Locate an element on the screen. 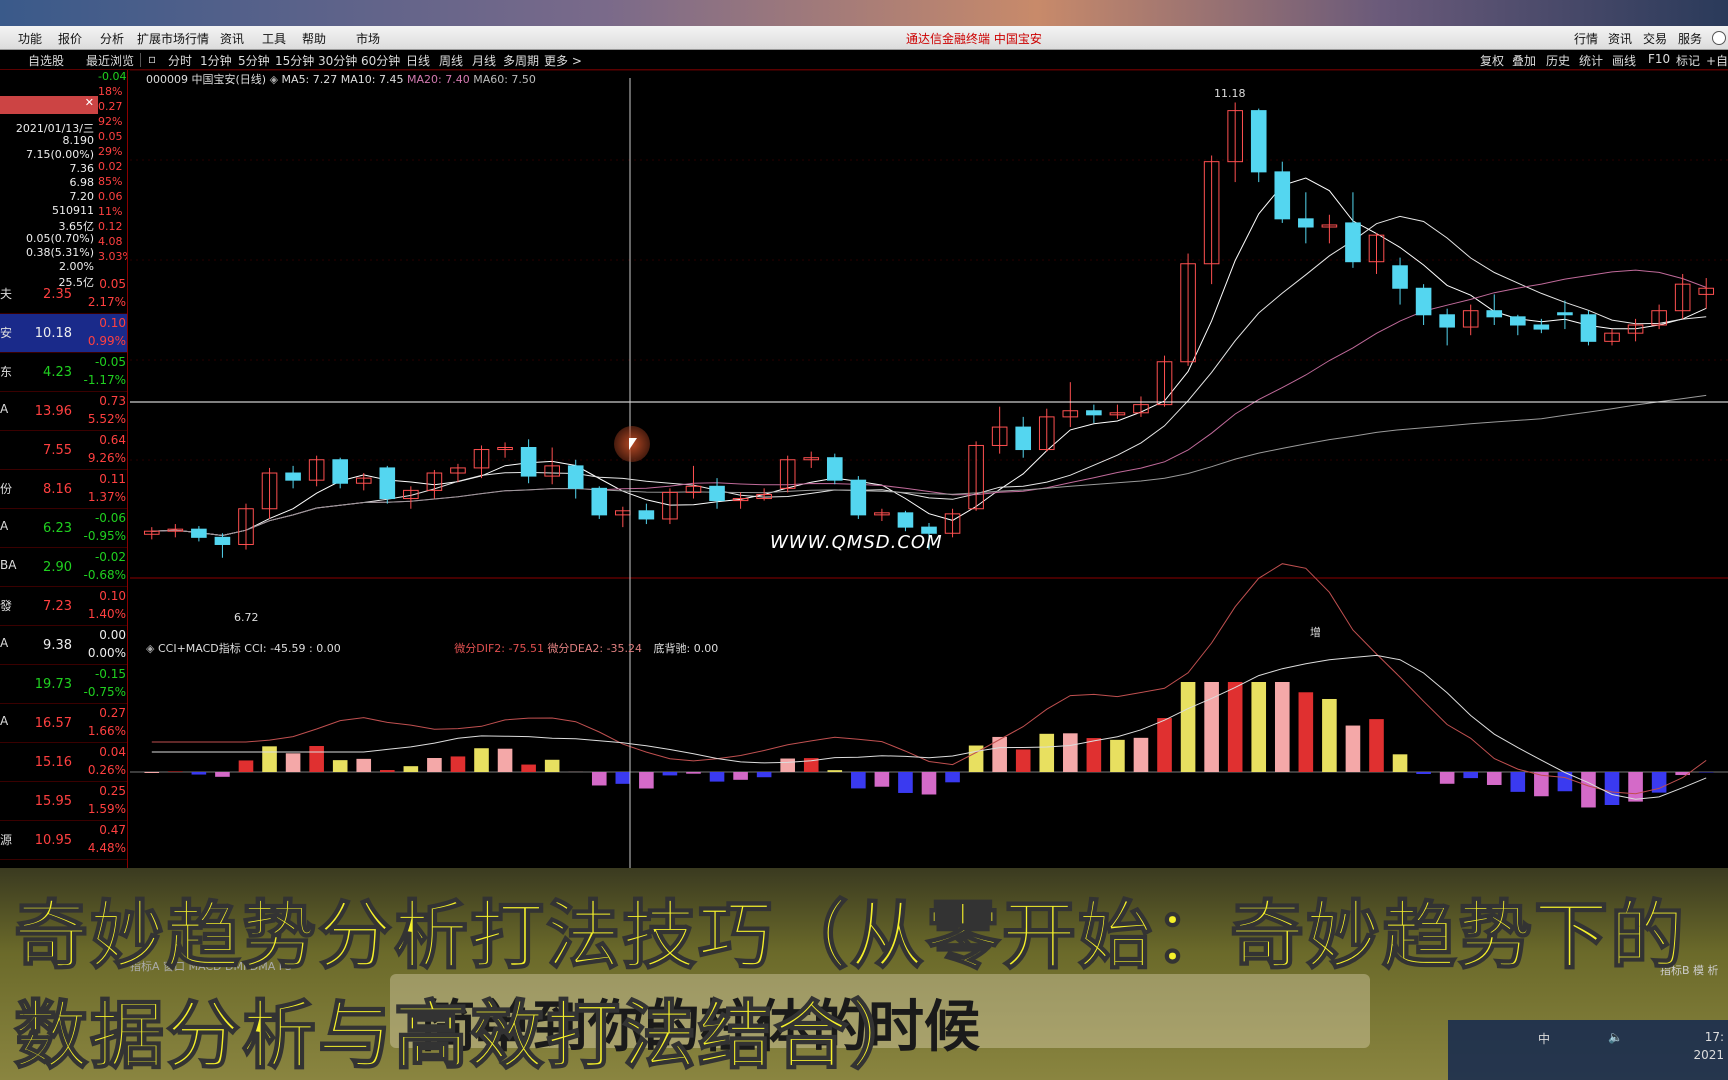 The height and width of the screenshot is (1080, 1728). row-percent: 0.00% is located at coordinates (106, 653).